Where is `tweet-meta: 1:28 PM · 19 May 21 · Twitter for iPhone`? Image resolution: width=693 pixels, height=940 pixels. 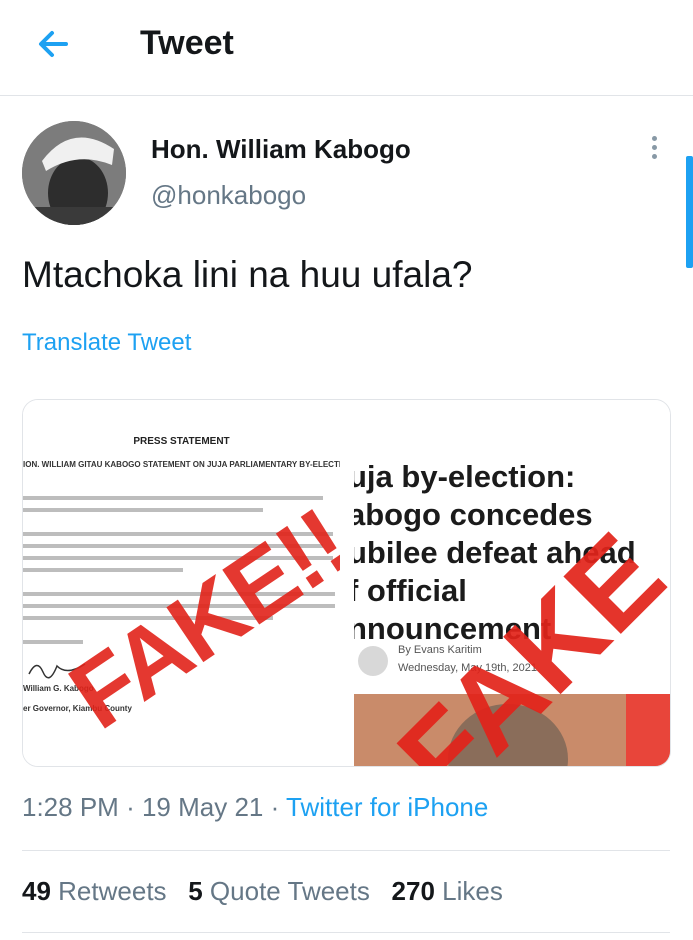
tweet-meta: 1:28 PM · 19 May 21 · Twitter for iPhone is located at coordinates (255, 807).